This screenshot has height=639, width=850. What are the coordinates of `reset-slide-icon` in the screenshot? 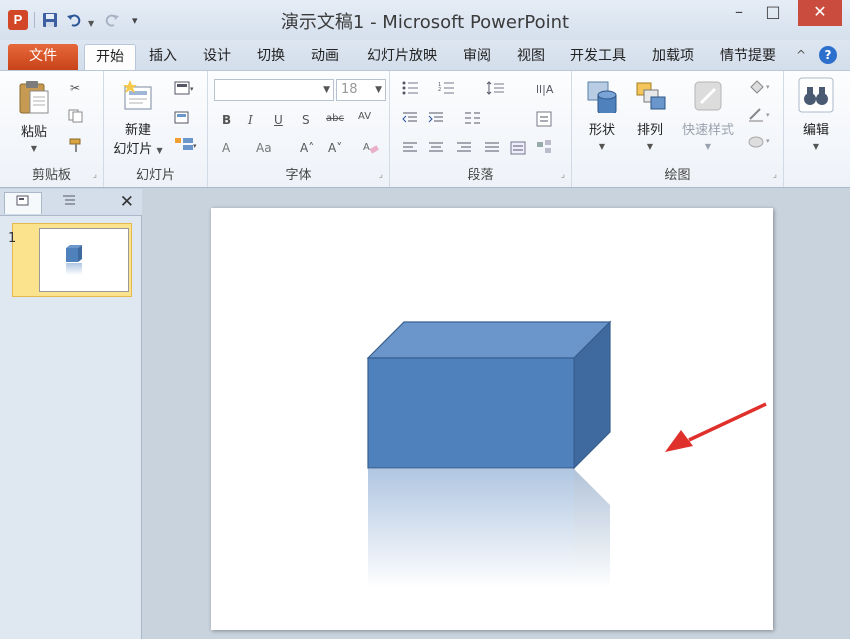 It's located at (182, 118).